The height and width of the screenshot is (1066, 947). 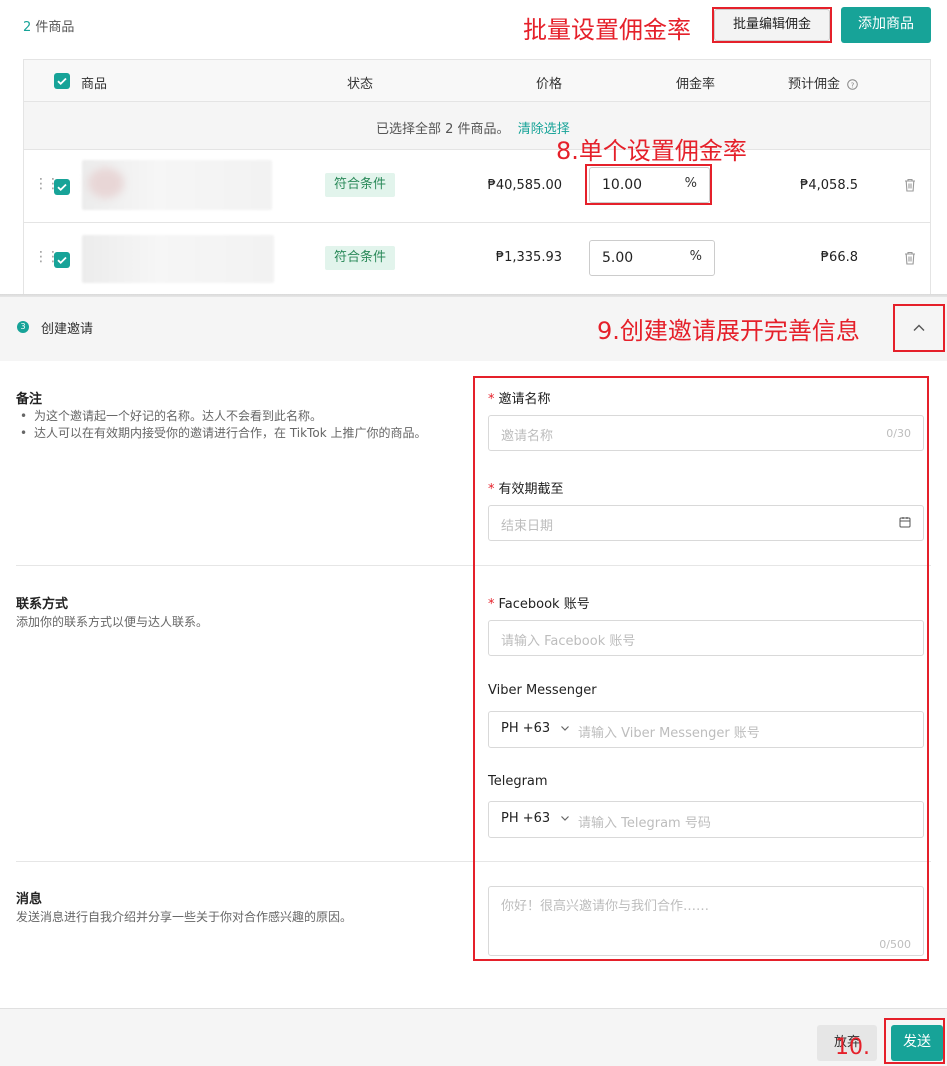 What do you see at coordinates (914, 1041) in the screenshot?
I see `send-highlight` at bounding box center [914, 1041].